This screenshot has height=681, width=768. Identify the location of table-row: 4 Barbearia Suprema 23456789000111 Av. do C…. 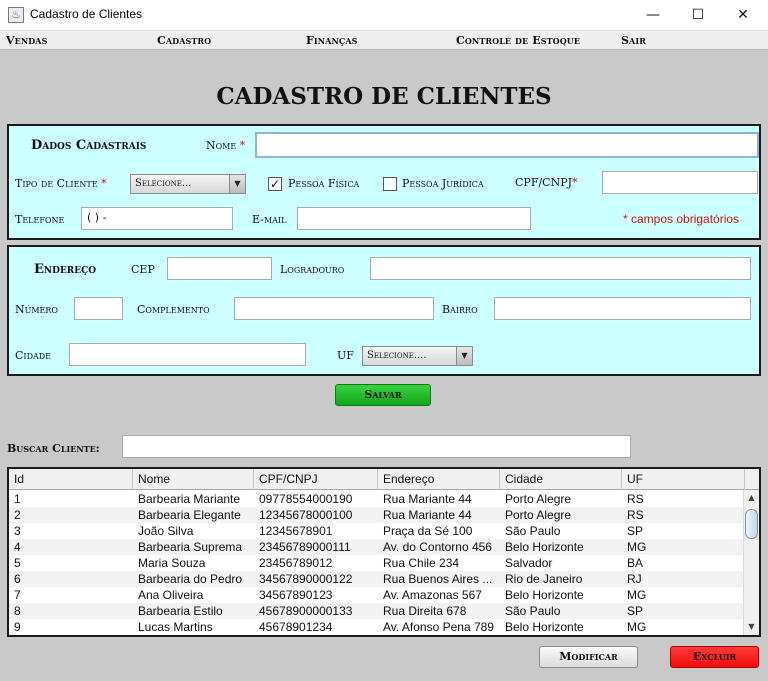
(377, 547).